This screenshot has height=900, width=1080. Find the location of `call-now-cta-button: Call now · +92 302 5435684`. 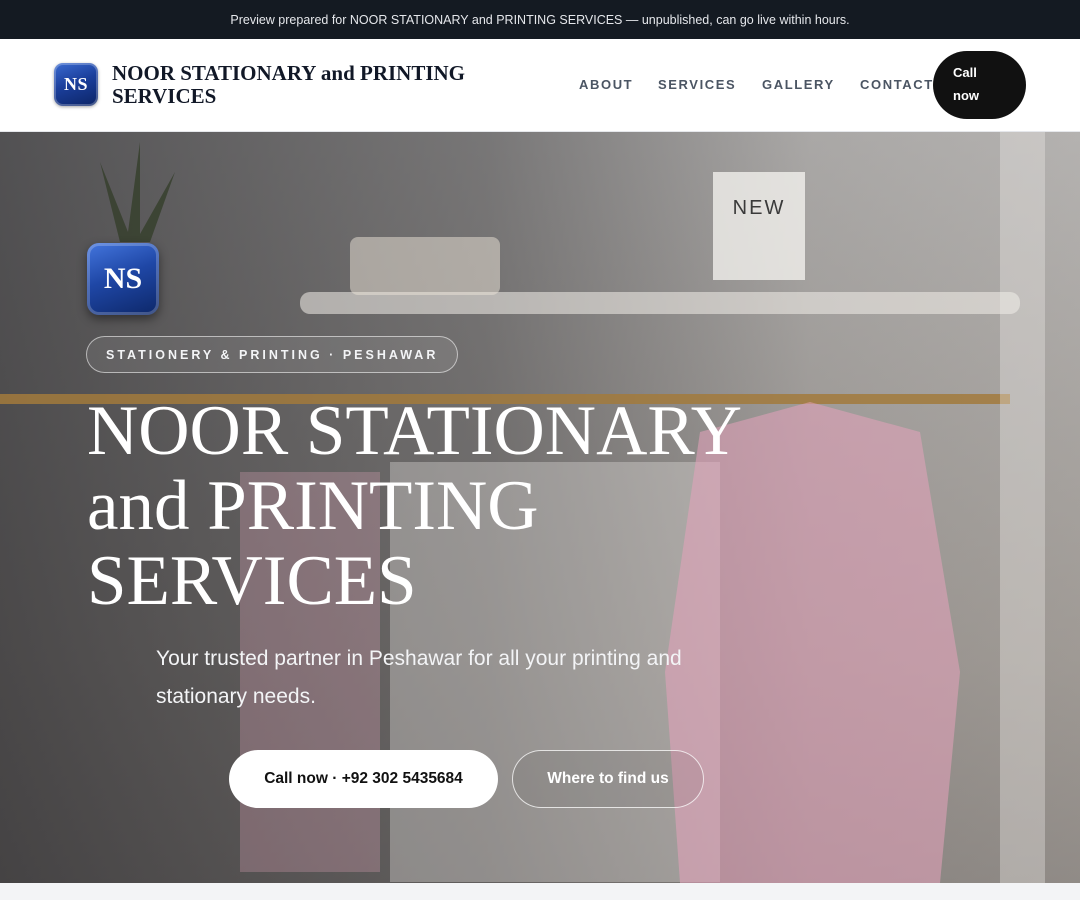

call-now-cta-button: Call now · +92 302 5435684 is located at coordinates (363, 779).